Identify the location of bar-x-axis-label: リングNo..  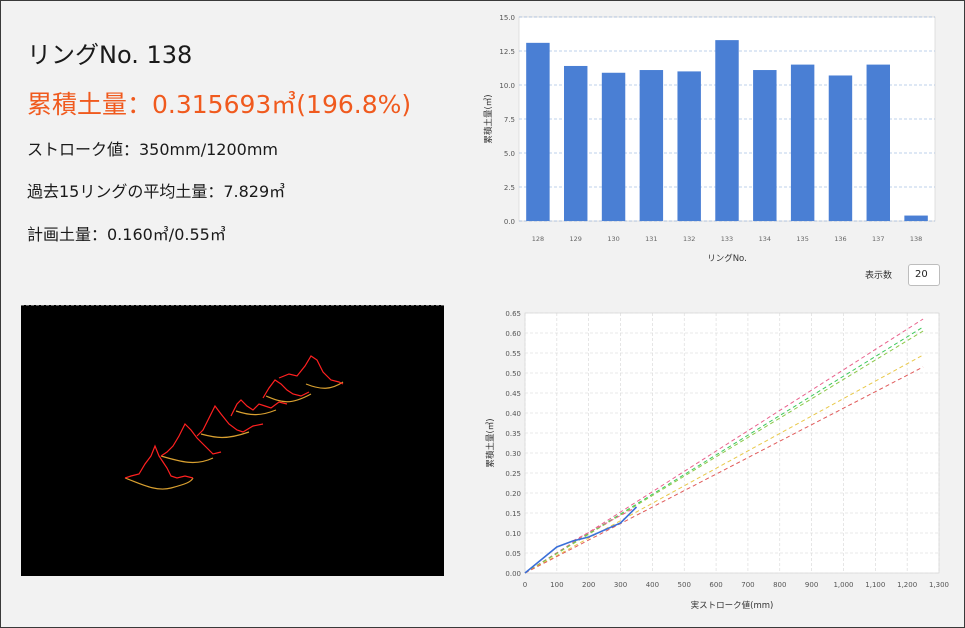
(727, 258).